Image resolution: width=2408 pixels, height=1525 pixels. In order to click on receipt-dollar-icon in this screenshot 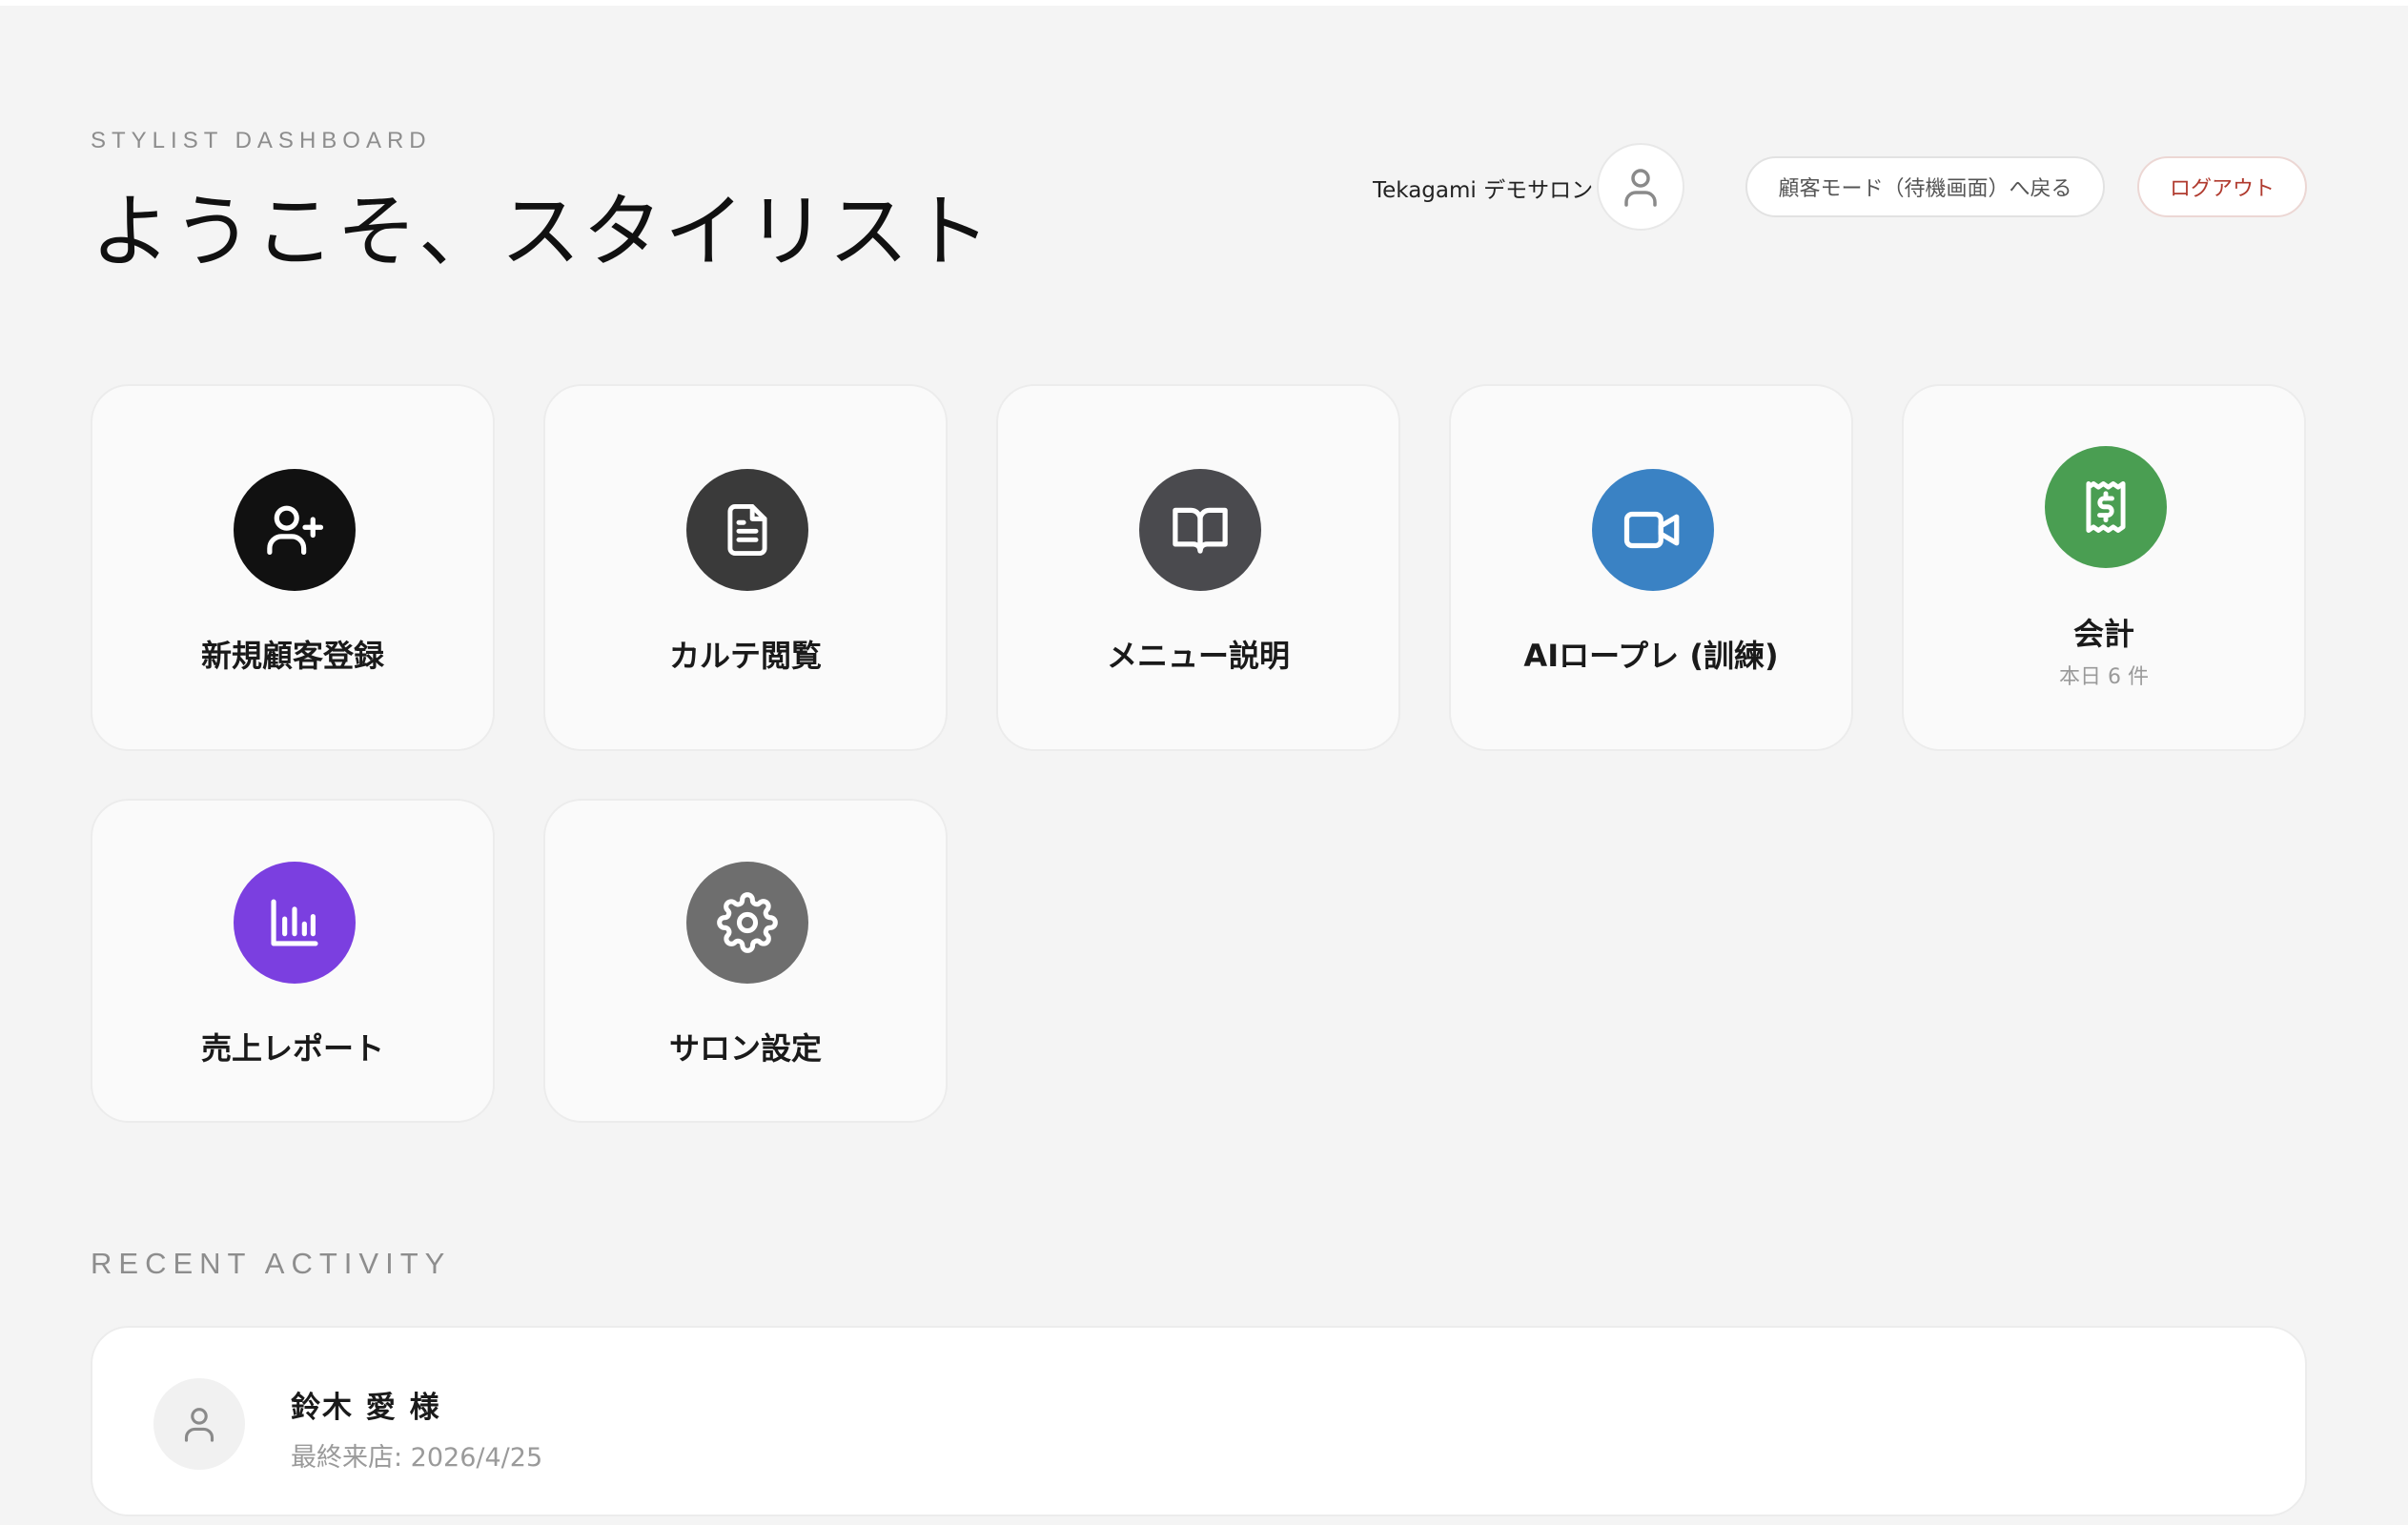, I will do `click(2106, 507)`.